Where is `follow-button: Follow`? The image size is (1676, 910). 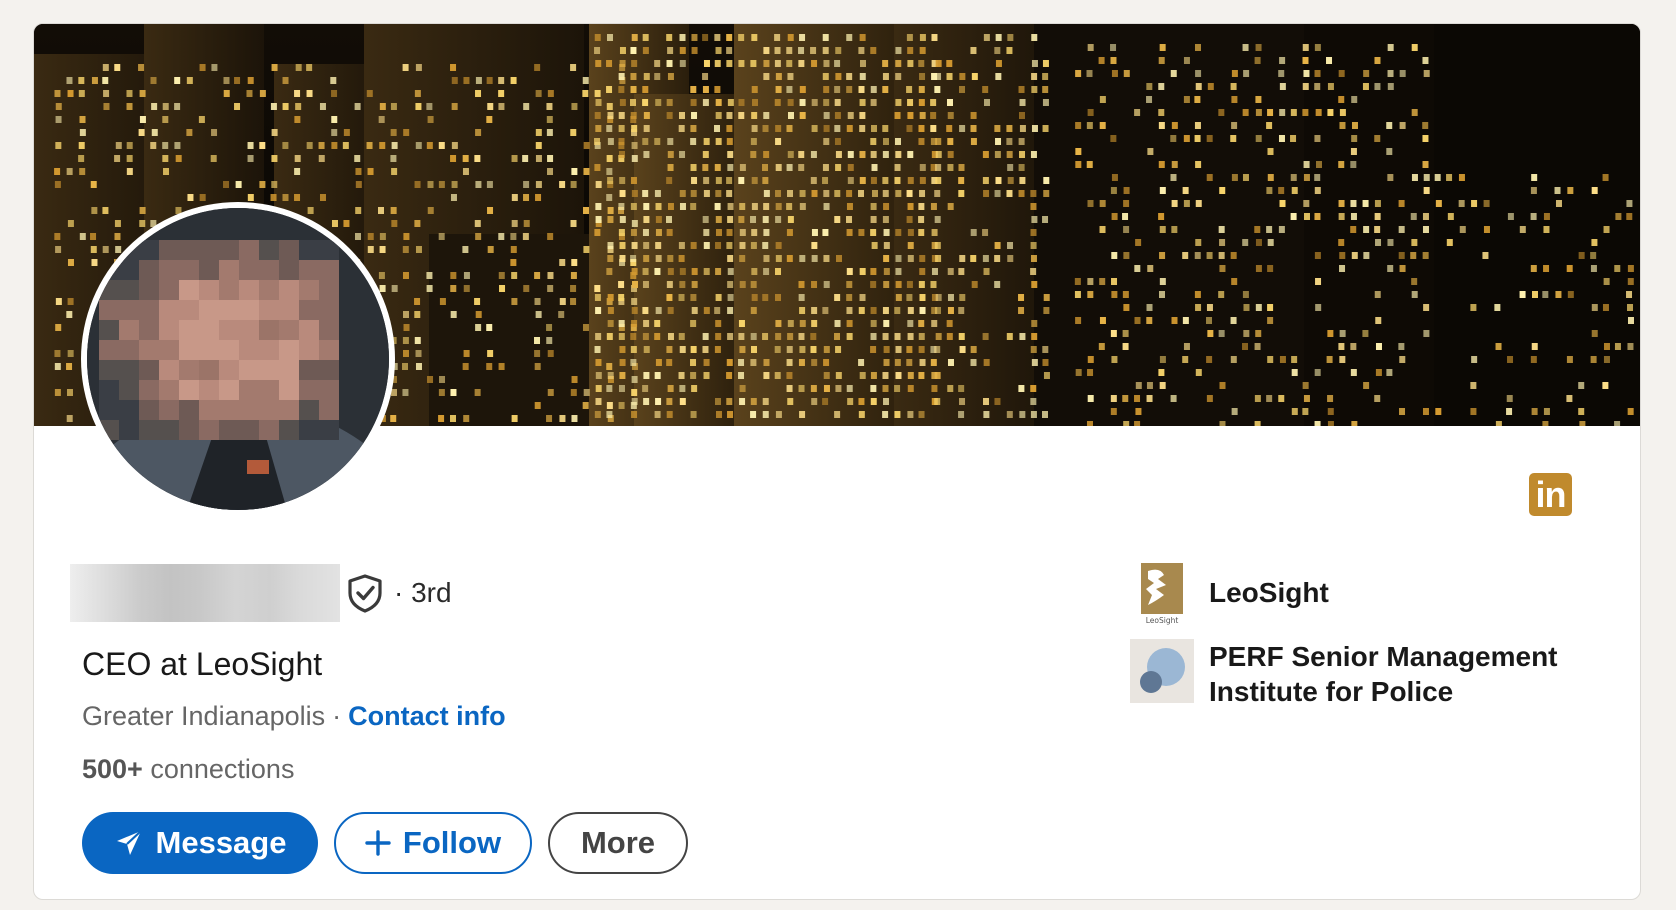 follow-button: Follow is located at coordinates (433, 843).